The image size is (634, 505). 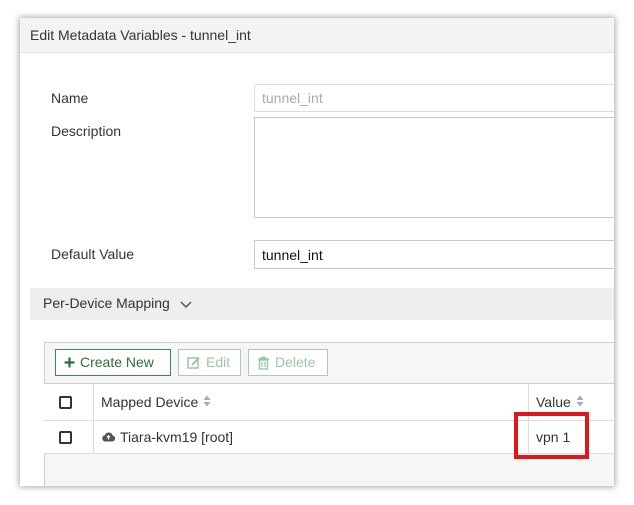 What do you see at coordinates (434, 167) in the screenshot?
I see `description-field` at bounding box center [434, 167].